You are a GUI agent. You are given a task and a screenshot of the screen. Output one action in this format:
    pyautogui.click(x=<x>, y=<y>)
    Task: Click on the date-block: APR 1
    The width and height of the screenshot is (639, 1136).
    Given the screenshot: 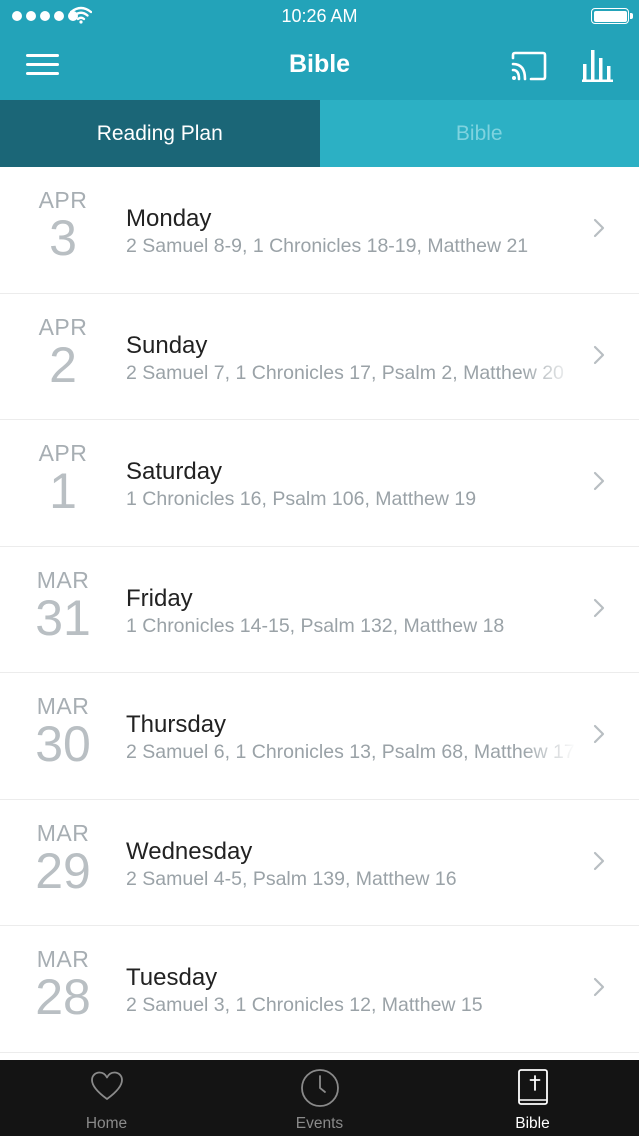 What is the action you would take?
    pyautogui.click(x=63, y=478)
    